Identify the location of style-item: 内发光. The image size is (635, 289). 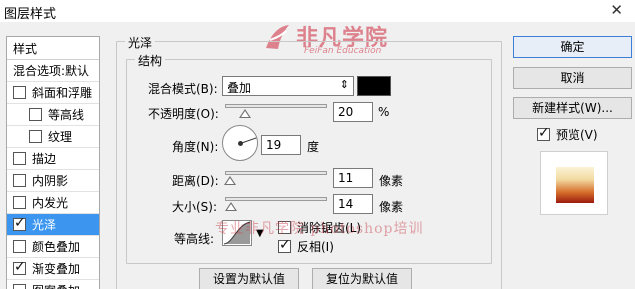
(53, 203).